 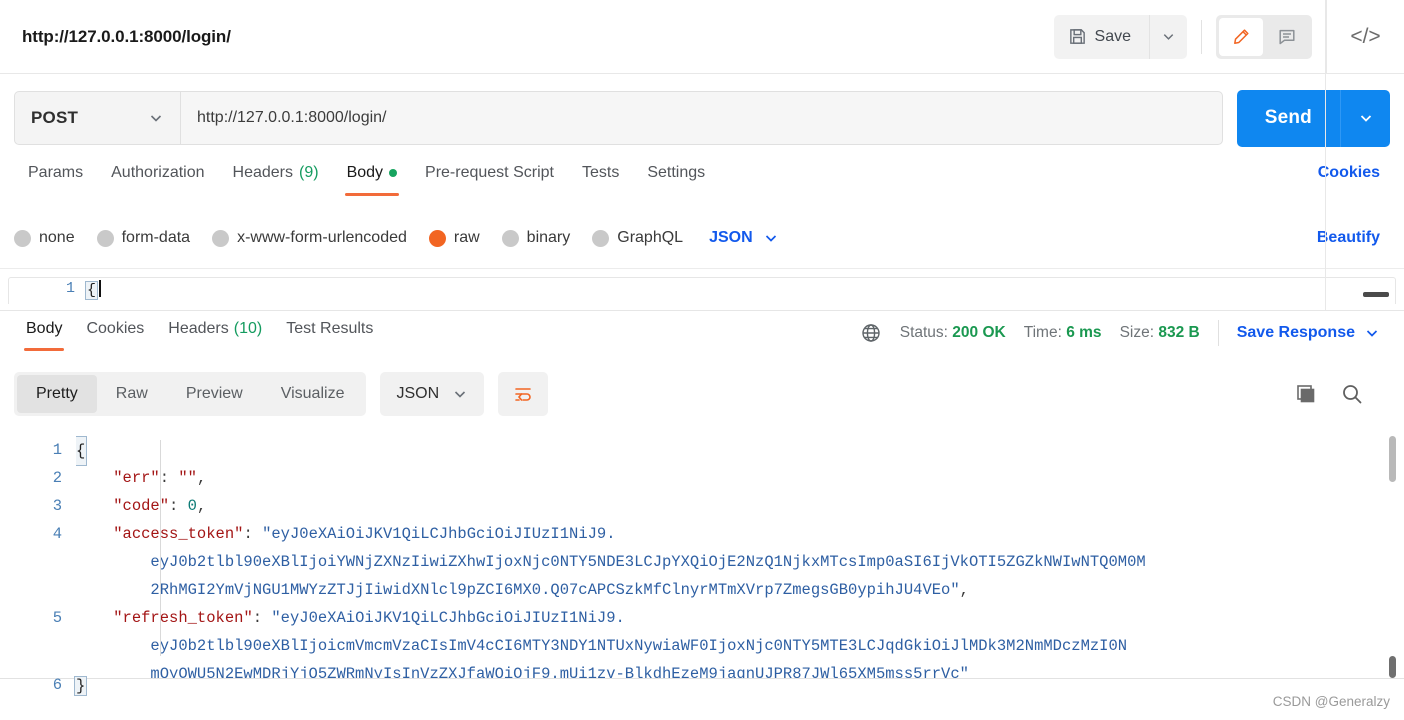 I want to click on topbar-actions: Save </>, so click(x=1228, y=37).